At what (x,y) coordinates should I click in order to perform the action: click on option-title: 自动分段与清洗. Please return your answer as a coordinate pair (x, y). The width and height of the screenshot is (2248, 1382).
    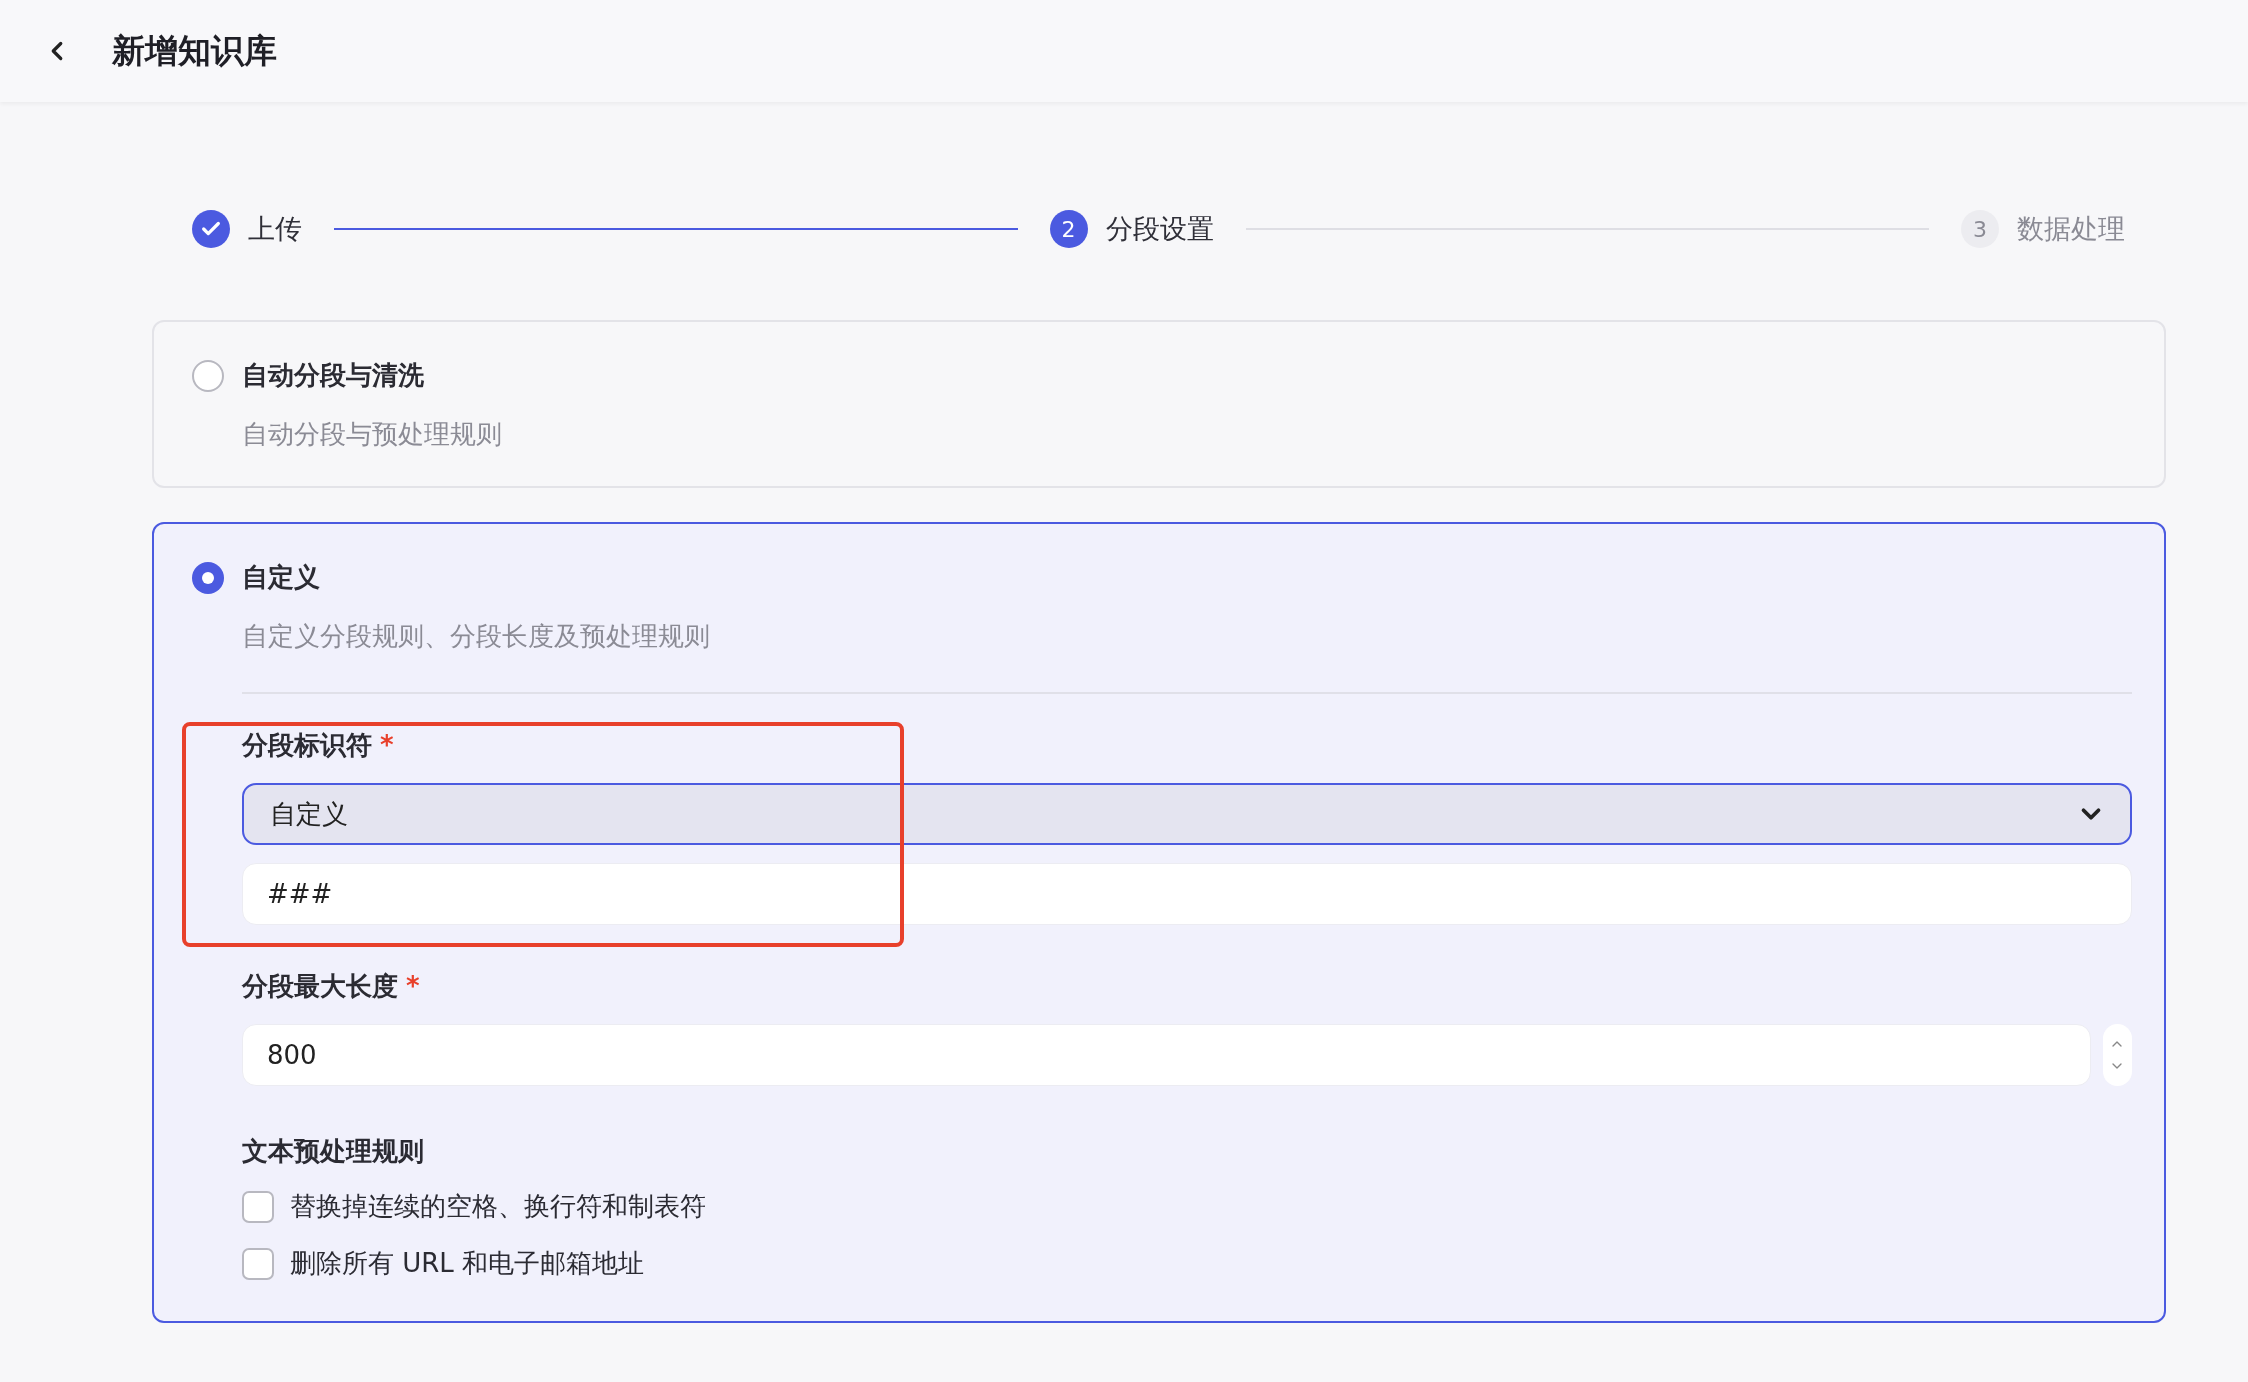
    Looking at the image, I should click on (333, 375).